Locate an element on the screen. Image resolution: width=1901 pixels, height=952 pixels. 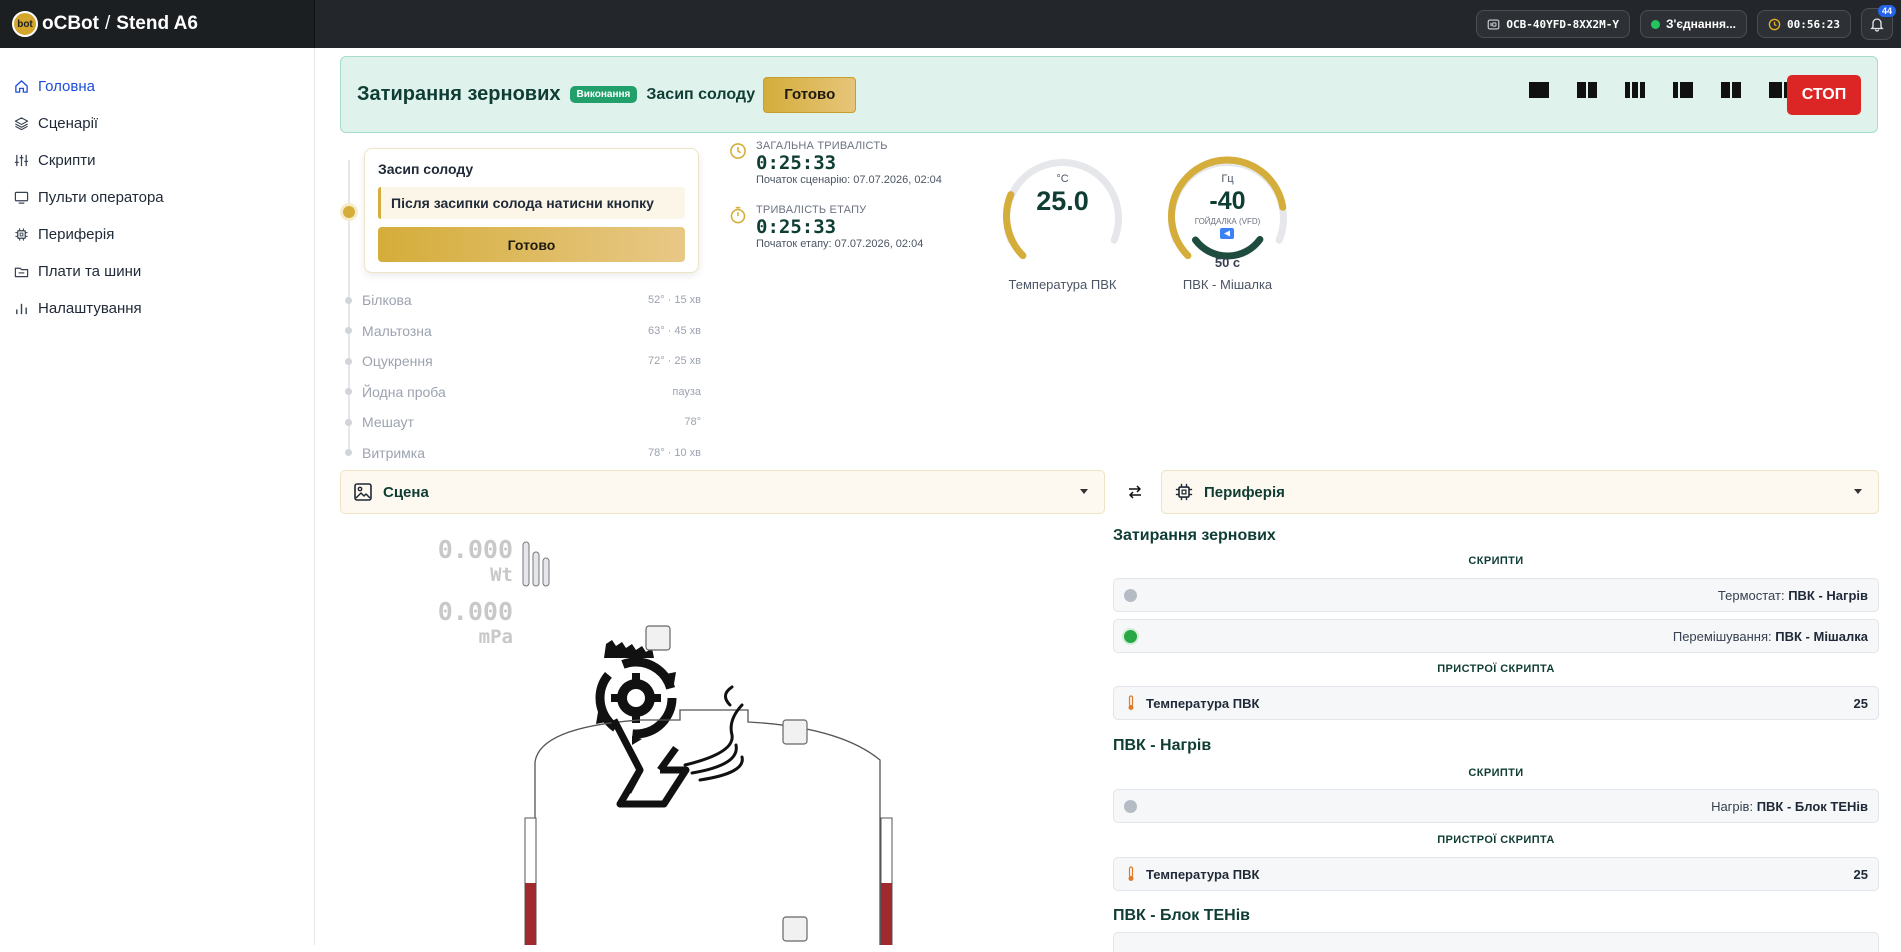
temp-caption: Температура ПВК is located at coordinates (1062, 284).